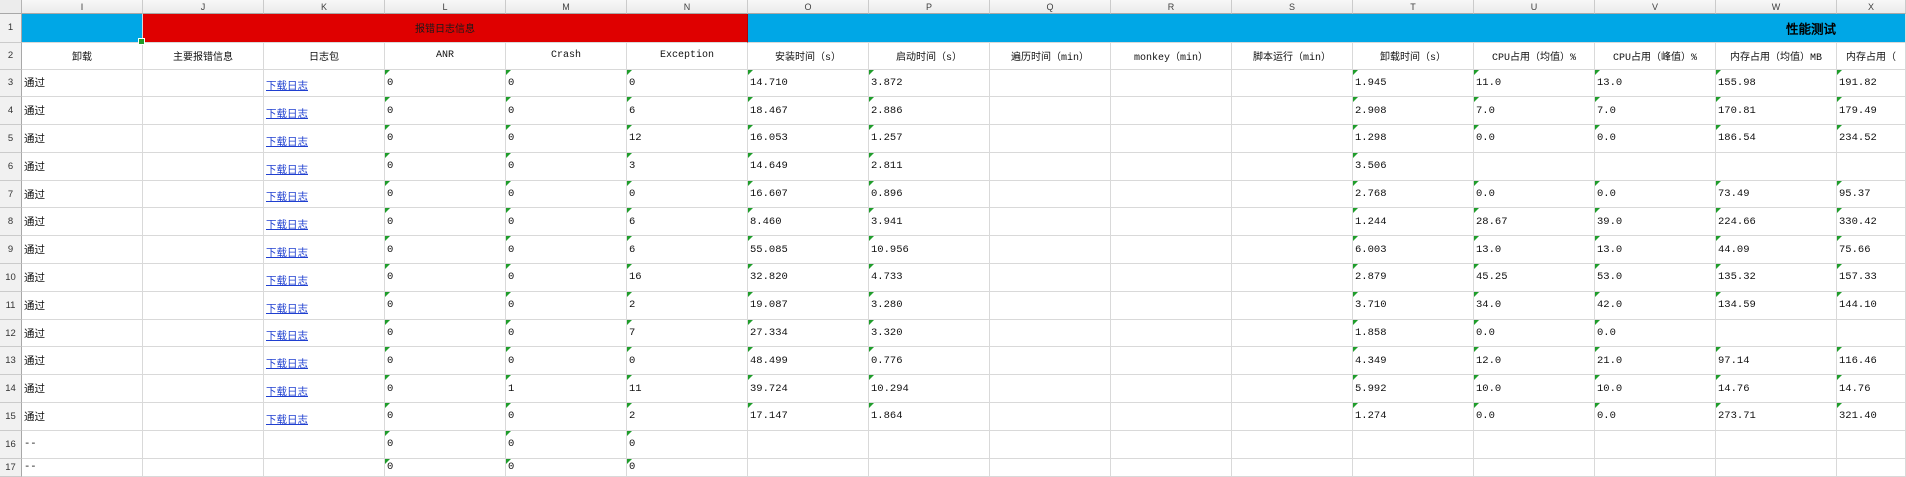  What do you see at coordinates (141, 41) in the screenshot?
I see `fill-handle` at bounding box center [141, 41].